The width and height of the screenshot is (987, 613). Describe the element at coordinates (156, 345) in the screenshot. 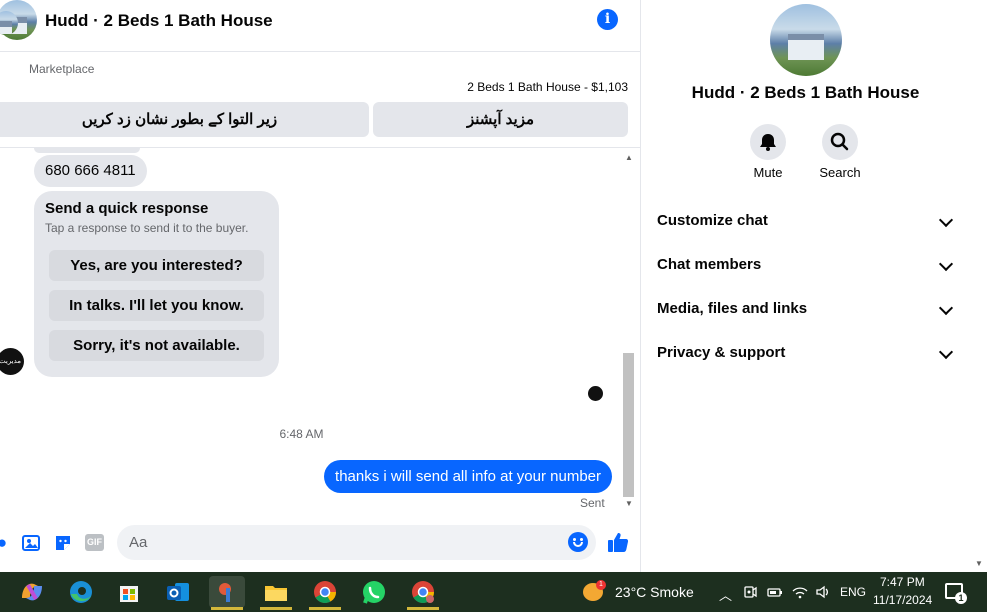

I see `quick-response-option: Sorry, it's not available.` at that location.